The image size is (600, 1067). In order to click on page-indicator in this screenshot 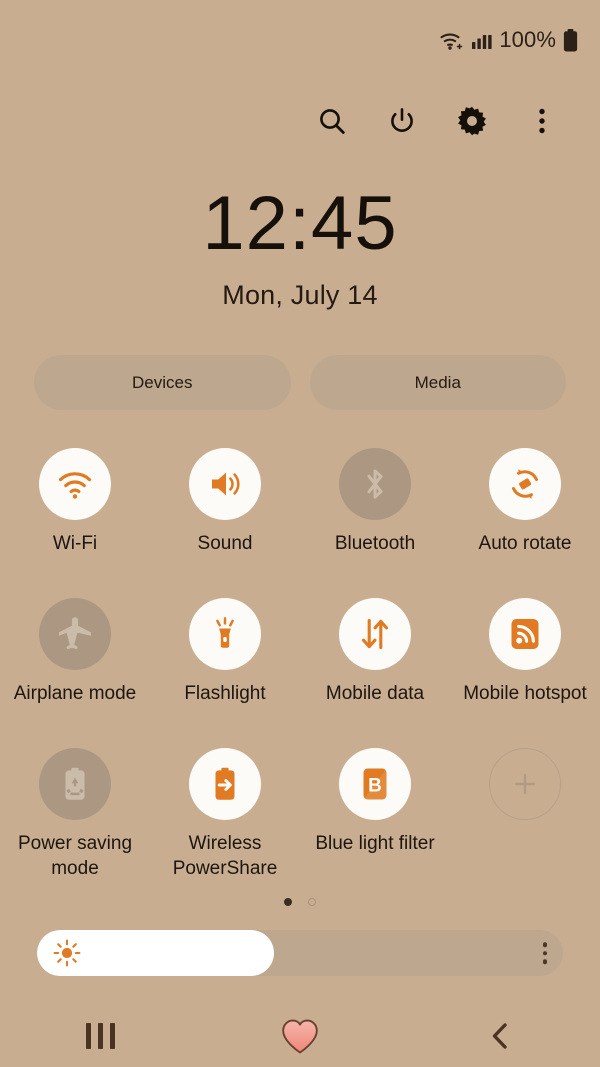, I will do `click(300, 902)`.